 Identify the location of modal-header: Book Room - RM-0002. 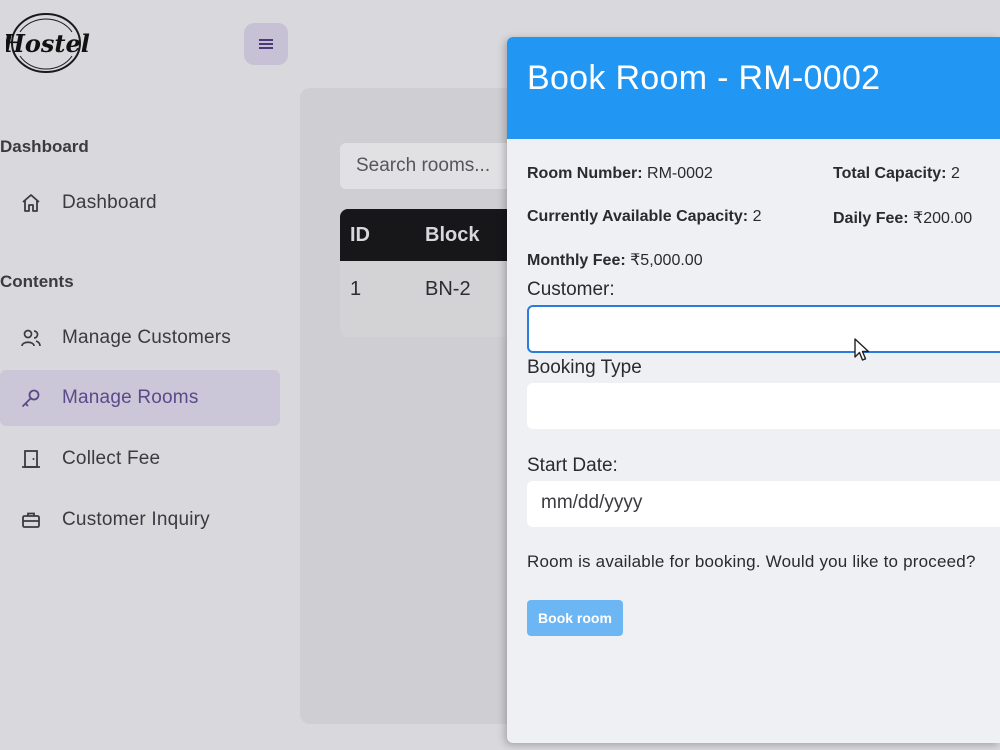
(753, 88).